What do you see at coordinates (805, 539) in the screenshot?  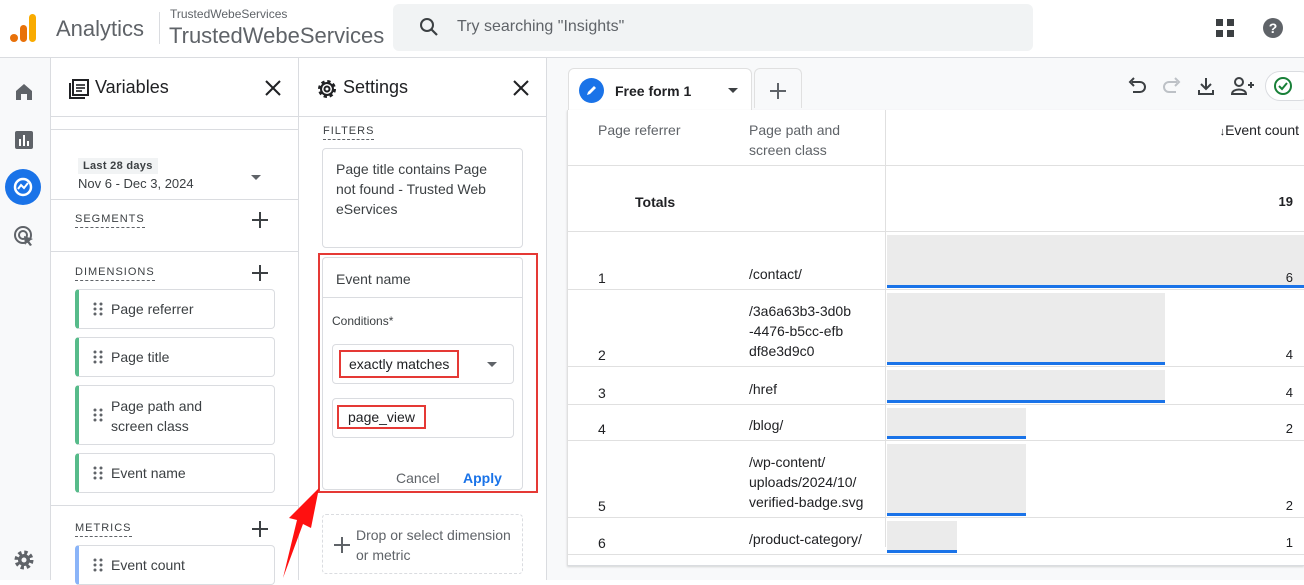 I see `page-path-cell: /product-category/` at bounding box center [805, 539].